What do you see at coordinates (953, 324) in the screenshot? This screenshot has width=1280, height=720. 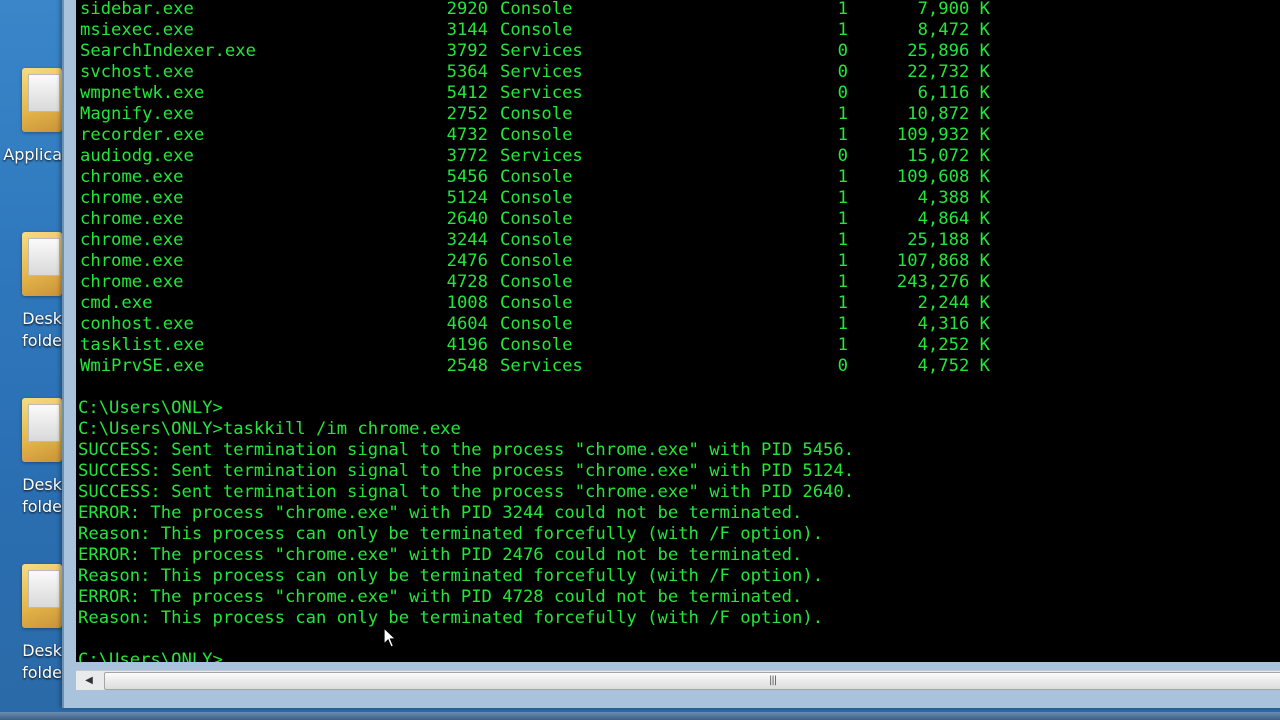 I see `tasklist-mem: 4,316 K` at bounding box center [953, 324].